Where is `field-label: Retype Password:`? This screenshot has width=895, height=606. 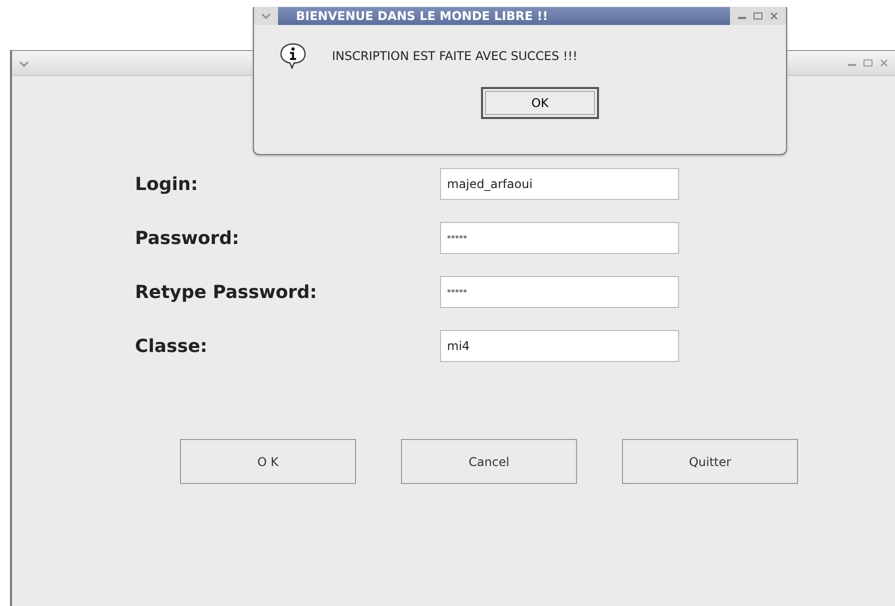 field-label: Retype Password: is located at coordinates (226, 292).